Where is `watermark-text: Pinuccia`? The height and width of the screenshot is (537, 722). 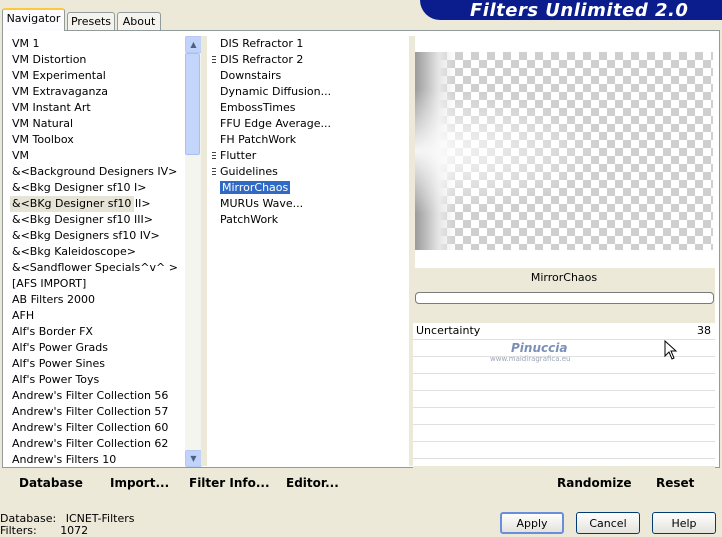
watermark-text: Pinuccia is located at coordinates (539, 348).